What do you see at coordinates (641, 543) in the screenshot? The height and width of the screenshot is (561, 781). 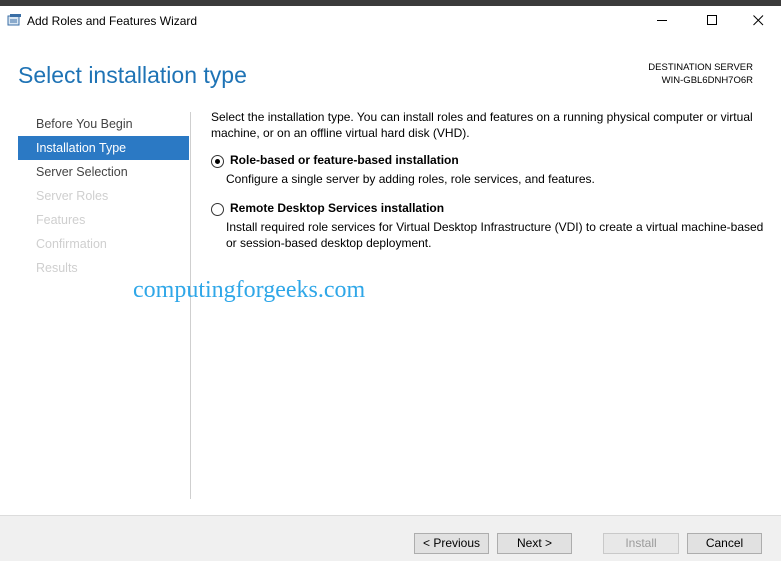 I see `install-button: Install` at bounding box center [641, 543].